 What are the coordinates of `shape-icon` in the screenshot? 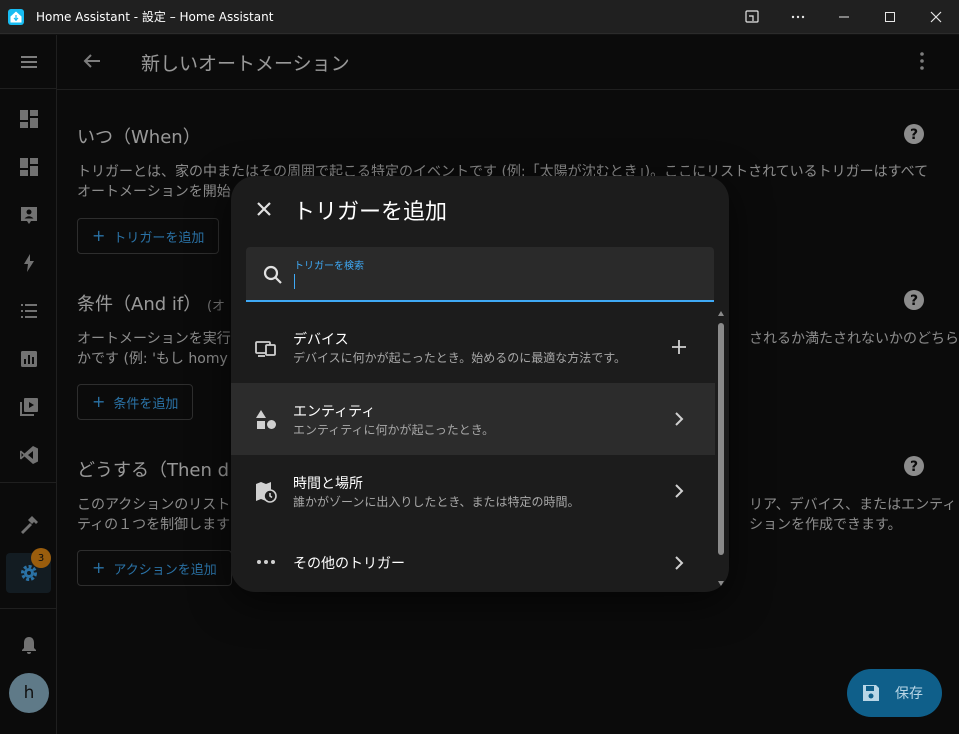 It's located at (266, 419).